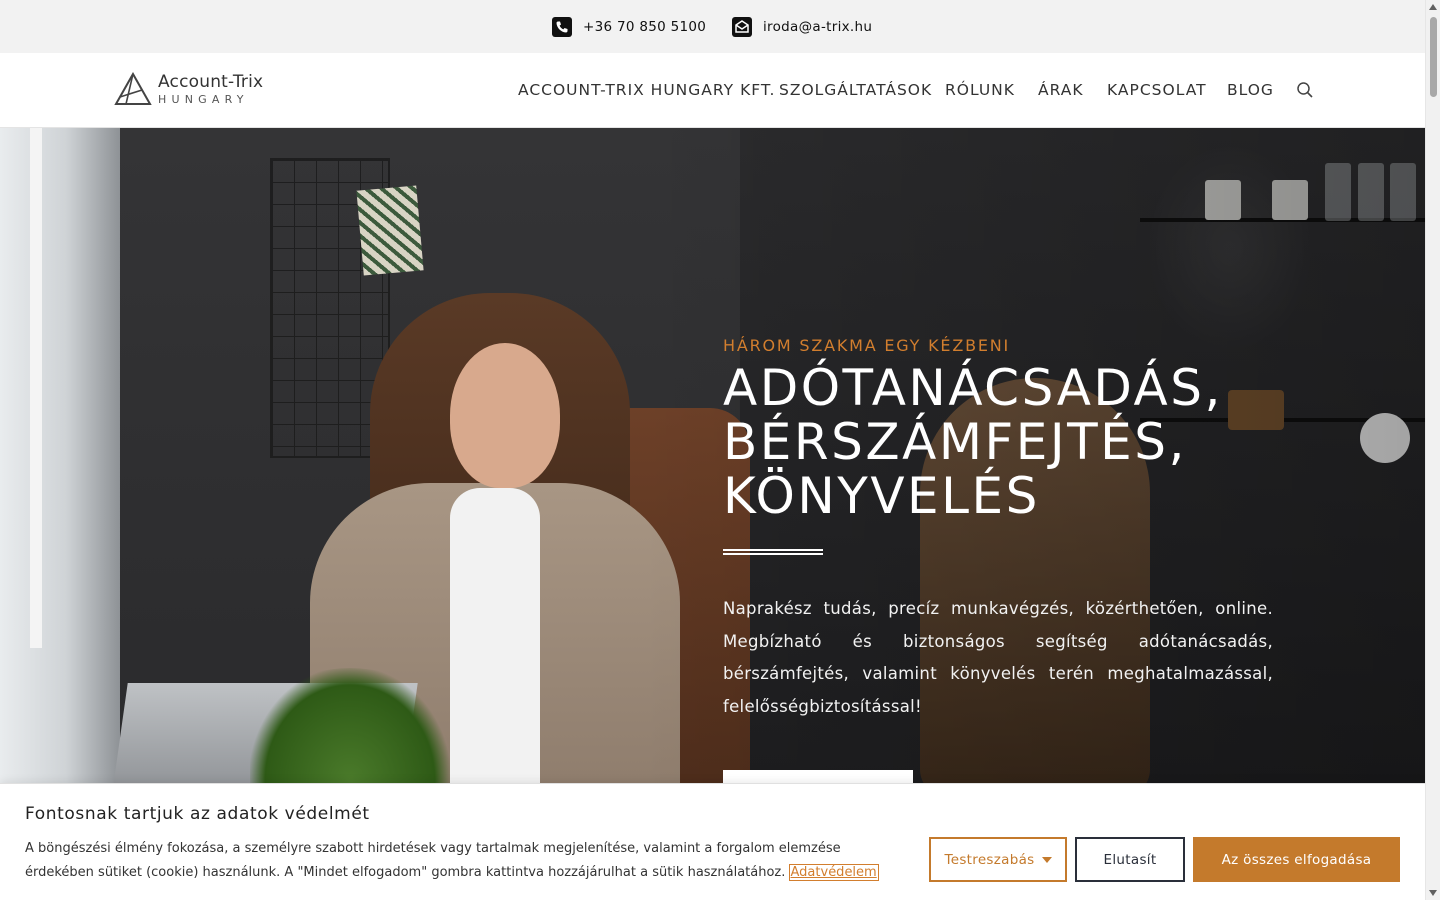 This screenshot has width=1440, height=900. I want to click on scroll-up-arrow-icon, so click(1433, 7).